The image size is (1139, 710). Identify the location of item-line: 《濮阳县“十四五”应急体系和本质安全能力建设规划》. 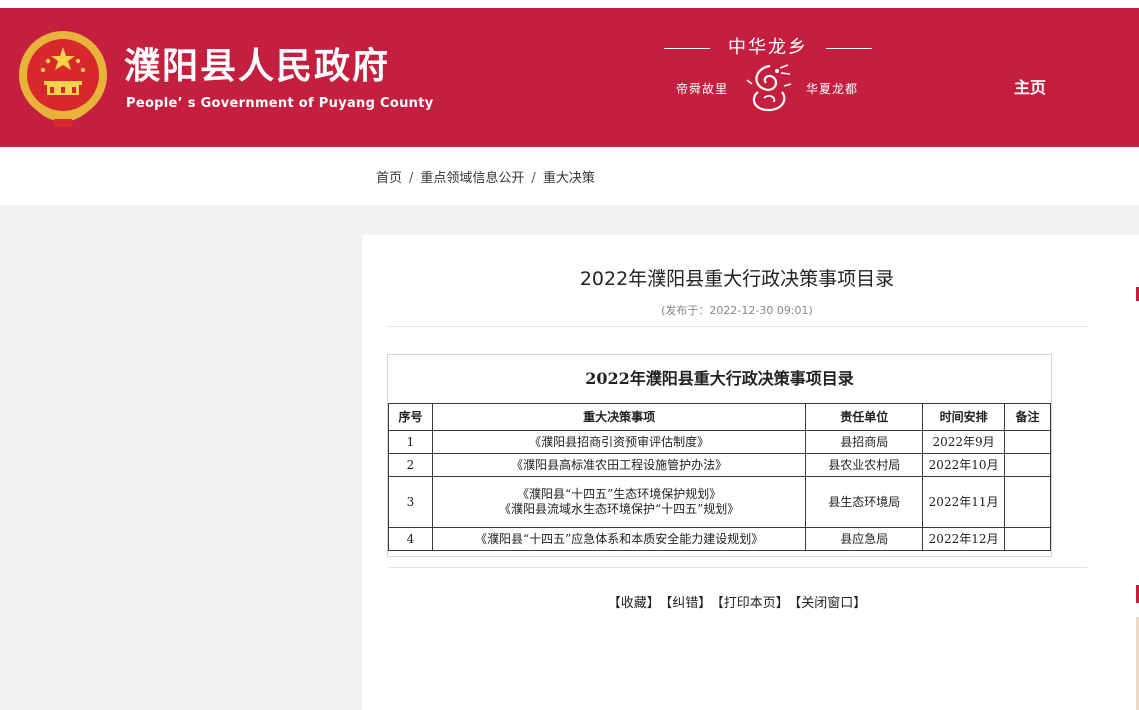
(619, 538).